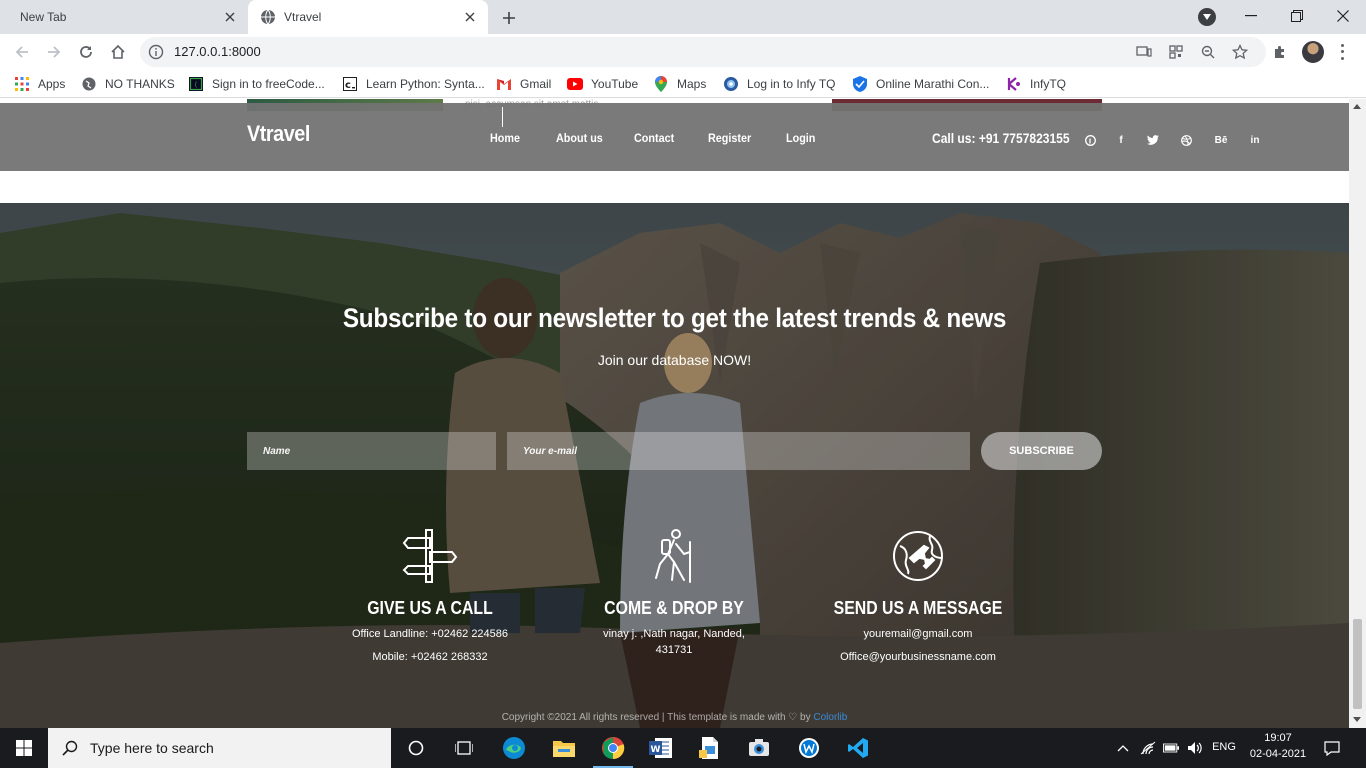  Describe the element at coordinates (219, 748) in the screenshot. I see `taskbar-search: Type here to search` at that location.